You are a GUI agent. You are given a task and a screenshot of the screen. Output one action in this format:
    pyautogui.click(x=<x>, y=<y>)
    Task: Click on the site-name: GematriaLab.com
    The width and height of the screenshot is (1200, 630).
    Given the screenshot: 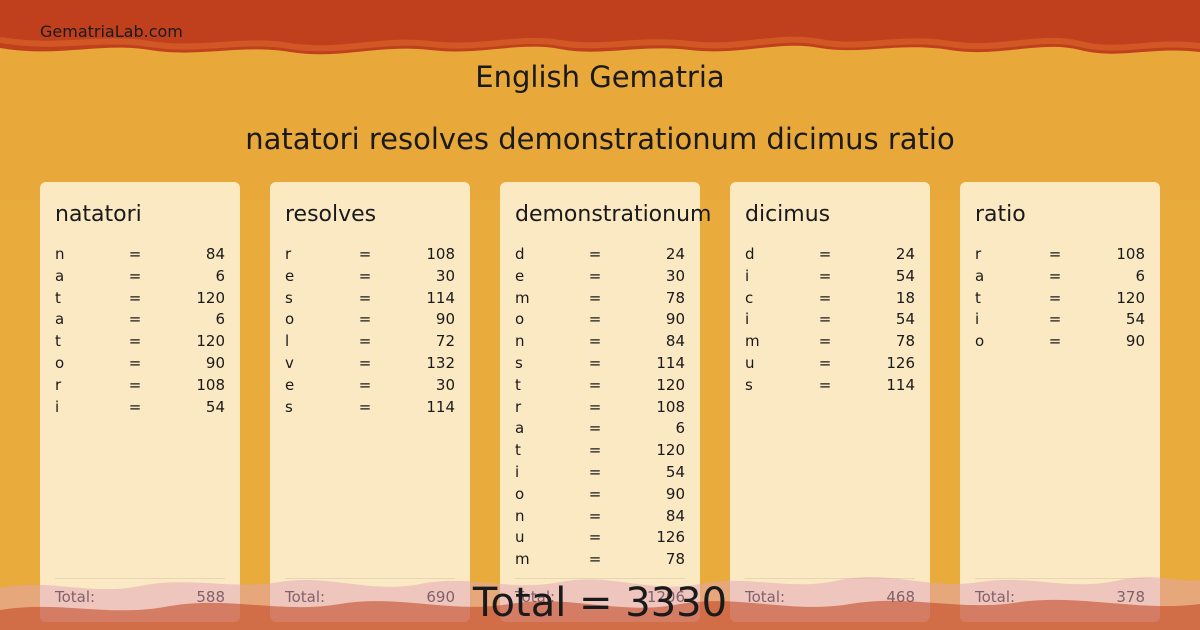 What is the action you would take?
    pyautogui.click(x=111, y=31)
    